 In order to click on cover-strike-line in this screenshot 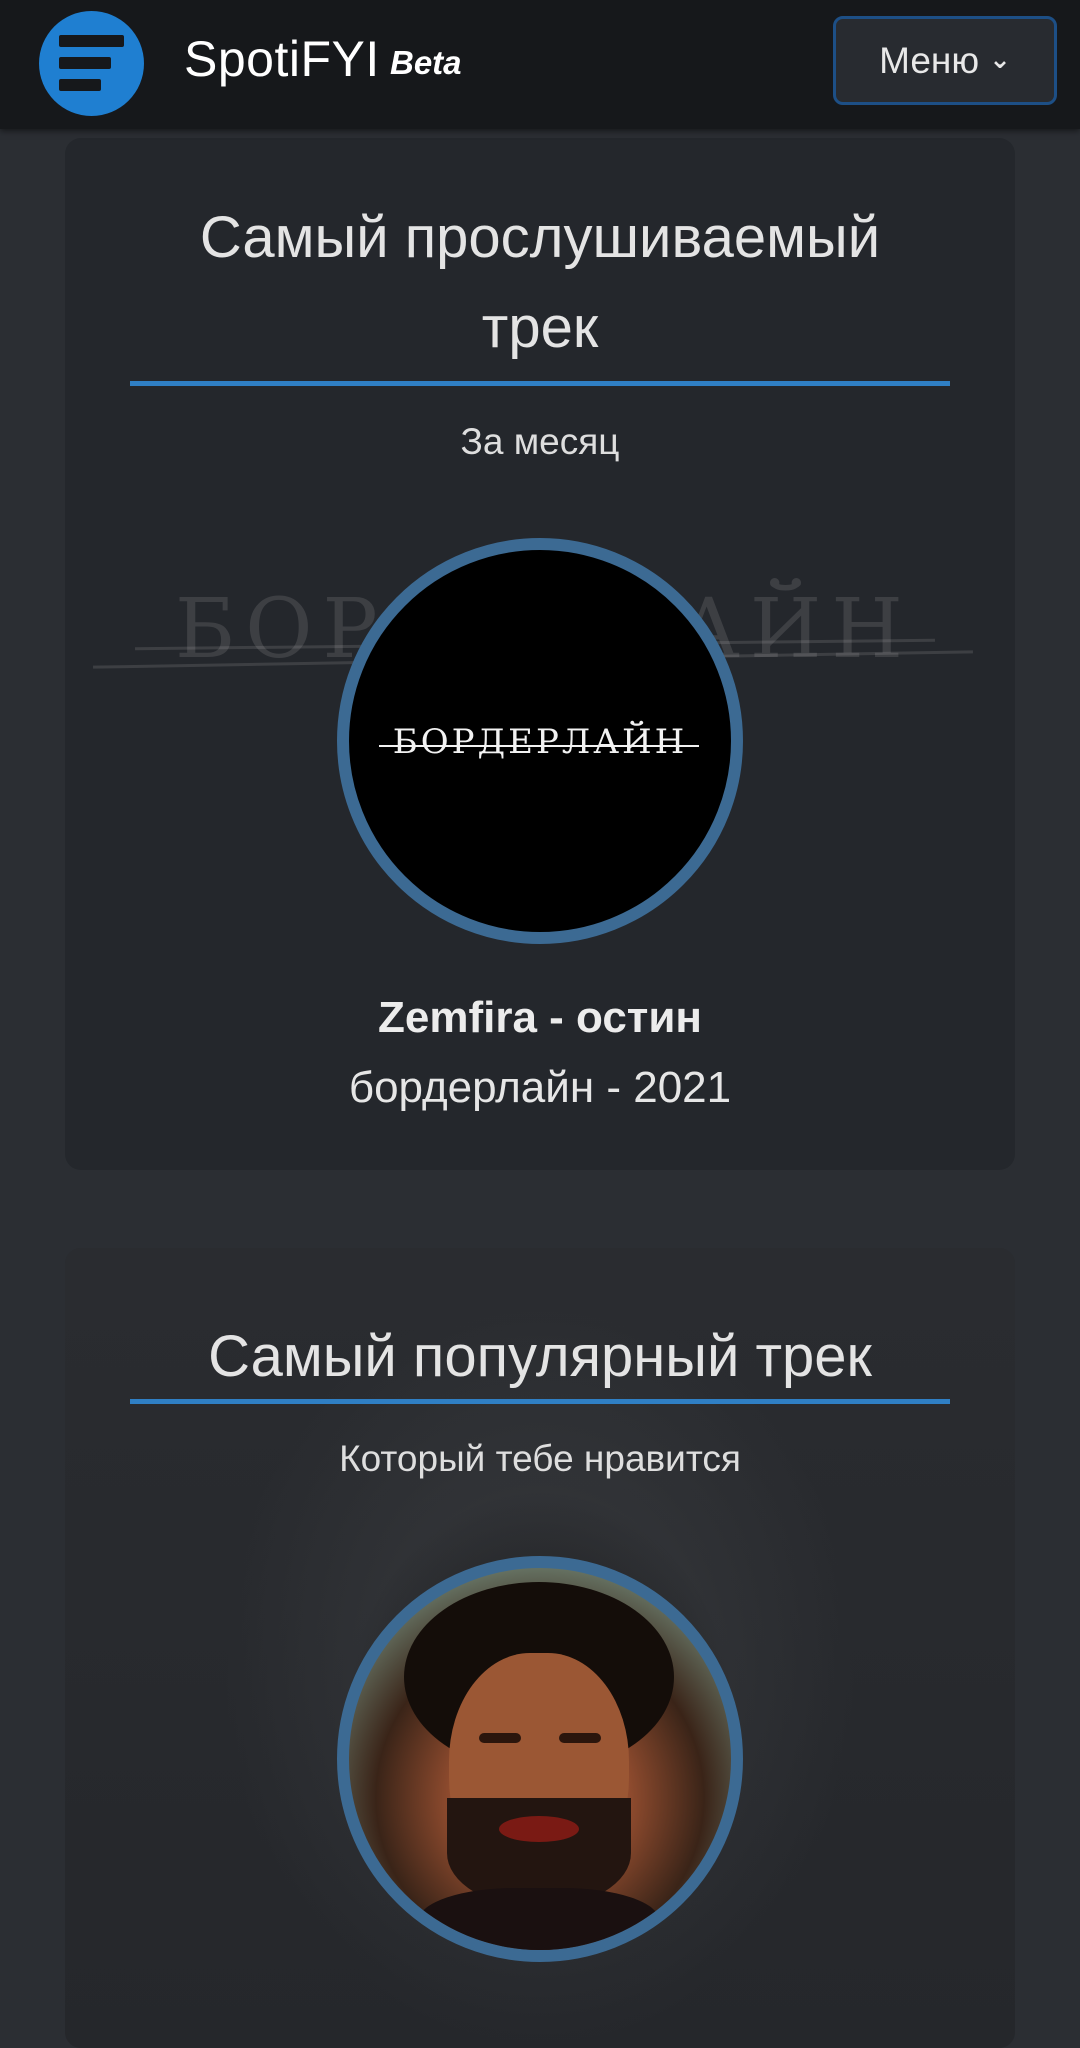, I will do `click(539, 746)`.